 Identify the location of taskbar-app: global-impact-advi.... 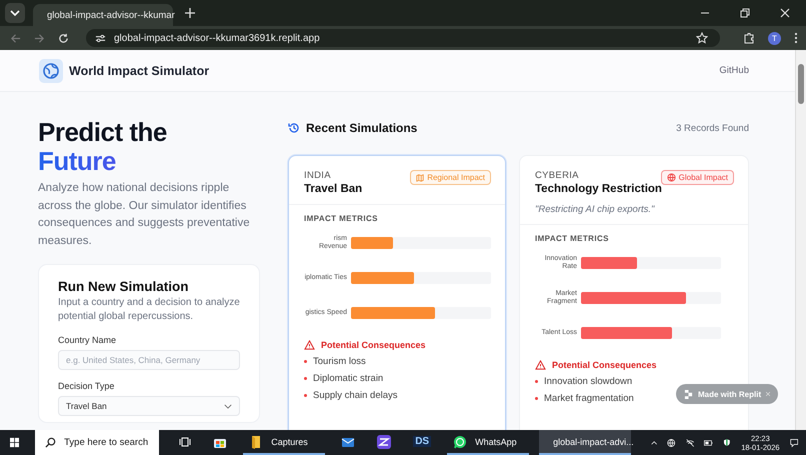
(585, 442).